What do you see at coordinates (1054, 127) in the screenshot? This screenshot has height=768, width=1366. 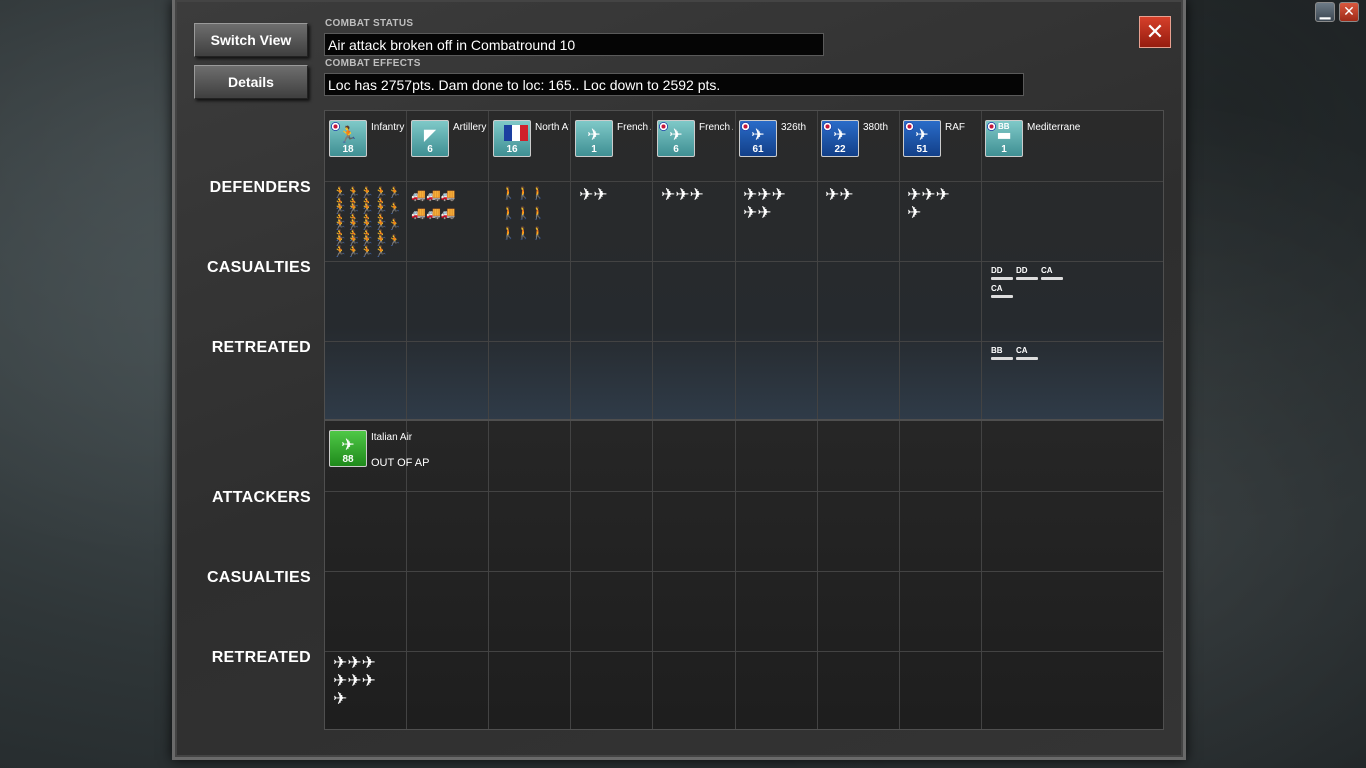 I see `unit-name: Mediterrane` at bounding box center [1054, 127].